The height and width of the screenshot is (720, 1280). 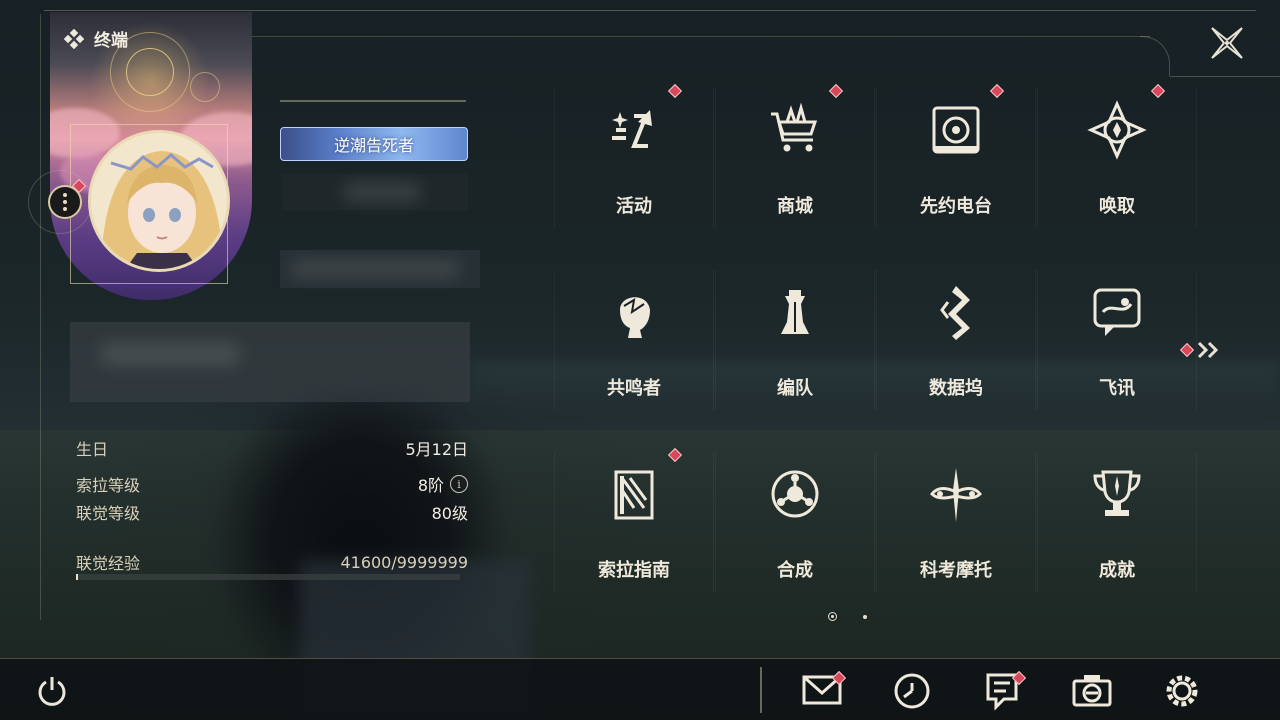 I want to click on frame-inner-top-line, so click(x=700, y=36).